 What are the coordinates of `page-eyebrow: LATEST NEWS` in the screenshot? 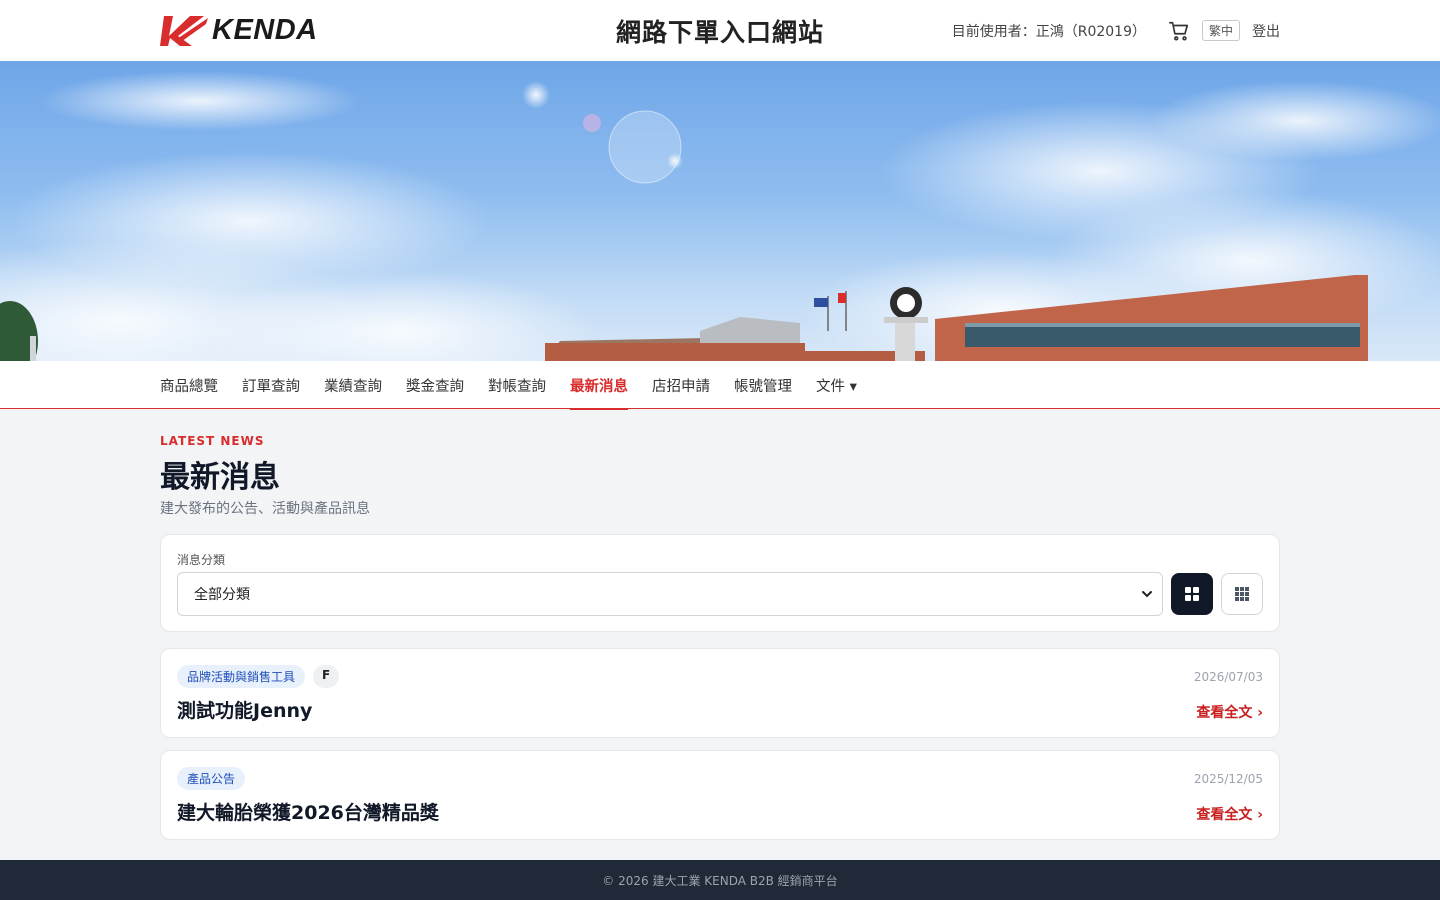 It's located at (212, 441).